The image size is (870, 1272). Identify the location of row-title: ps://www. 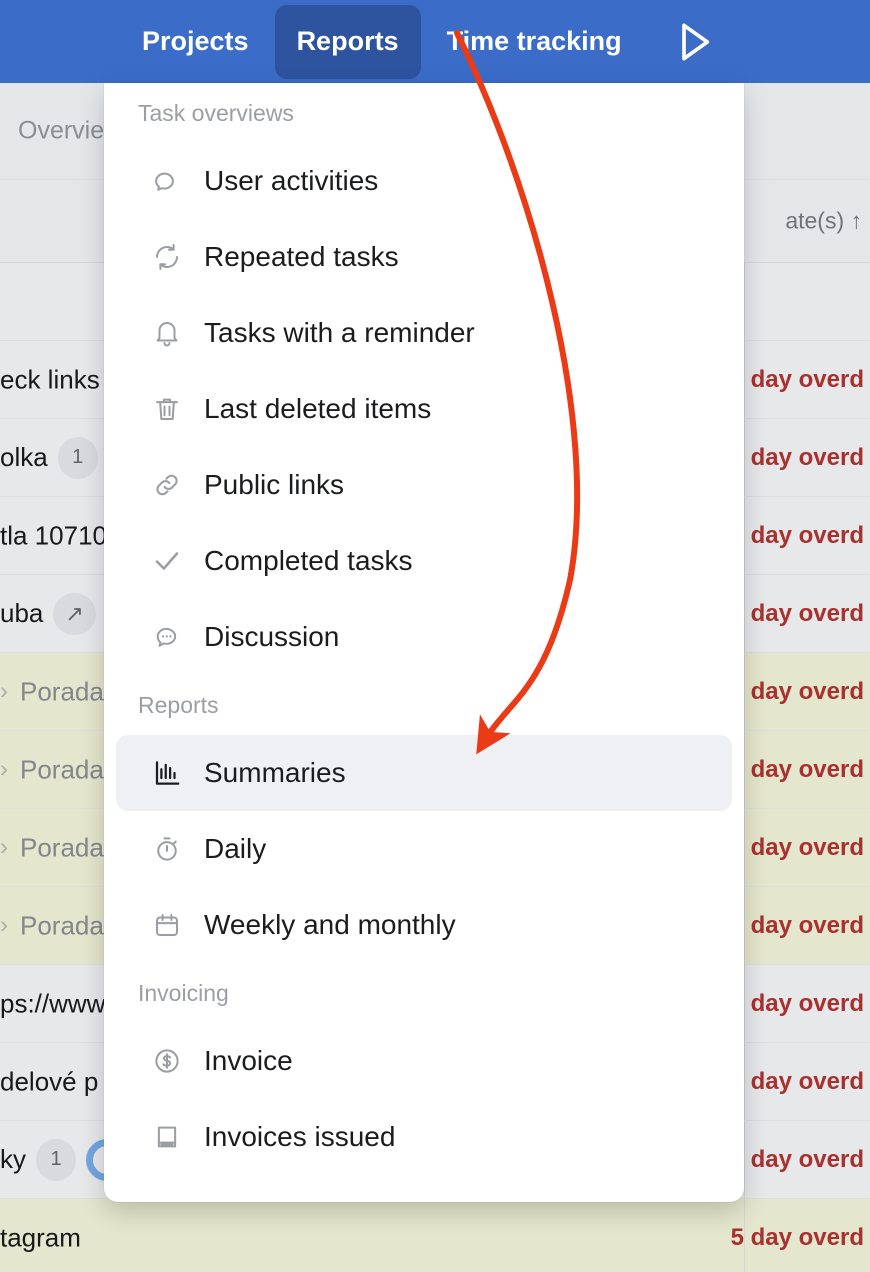
(53, 1003).